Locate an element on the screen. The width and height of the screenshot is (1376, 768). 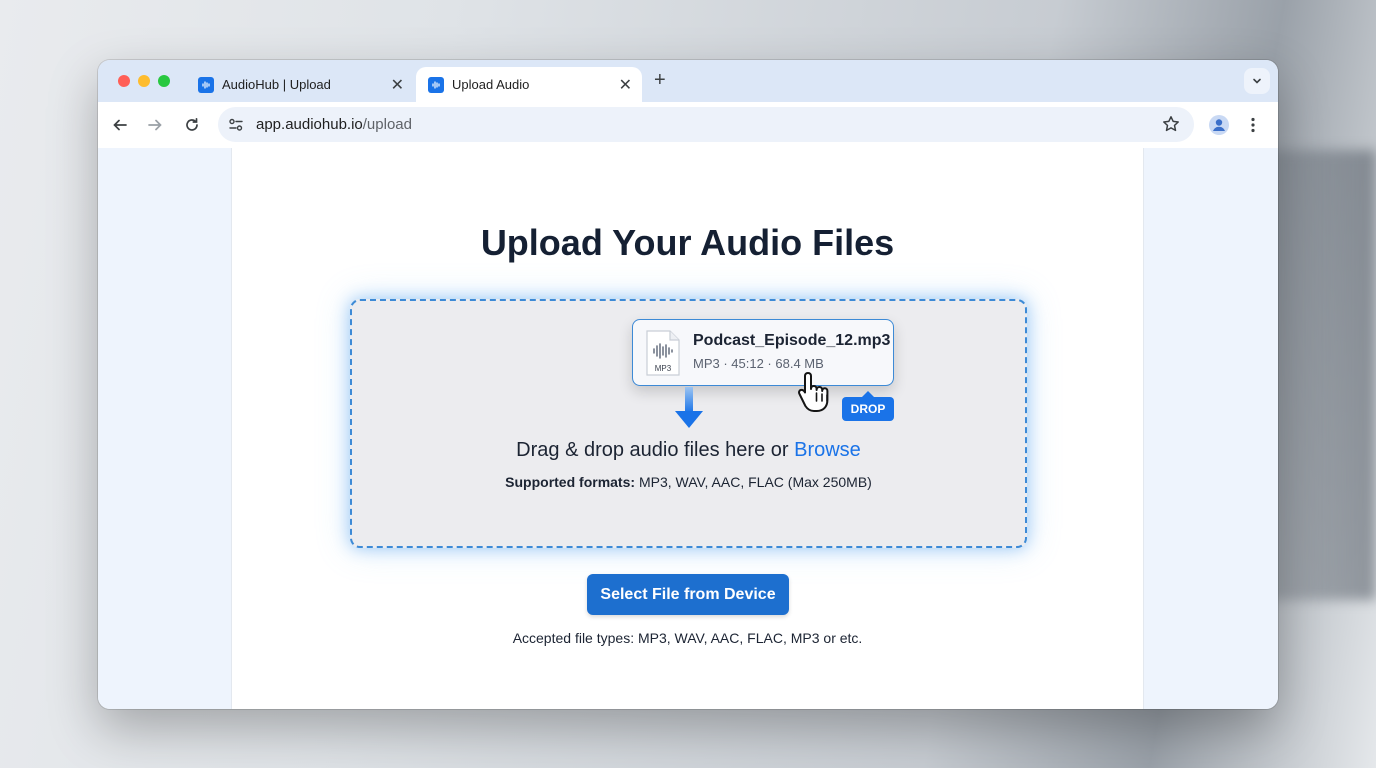
minimize-window-button is located at coordinates (144, 81).